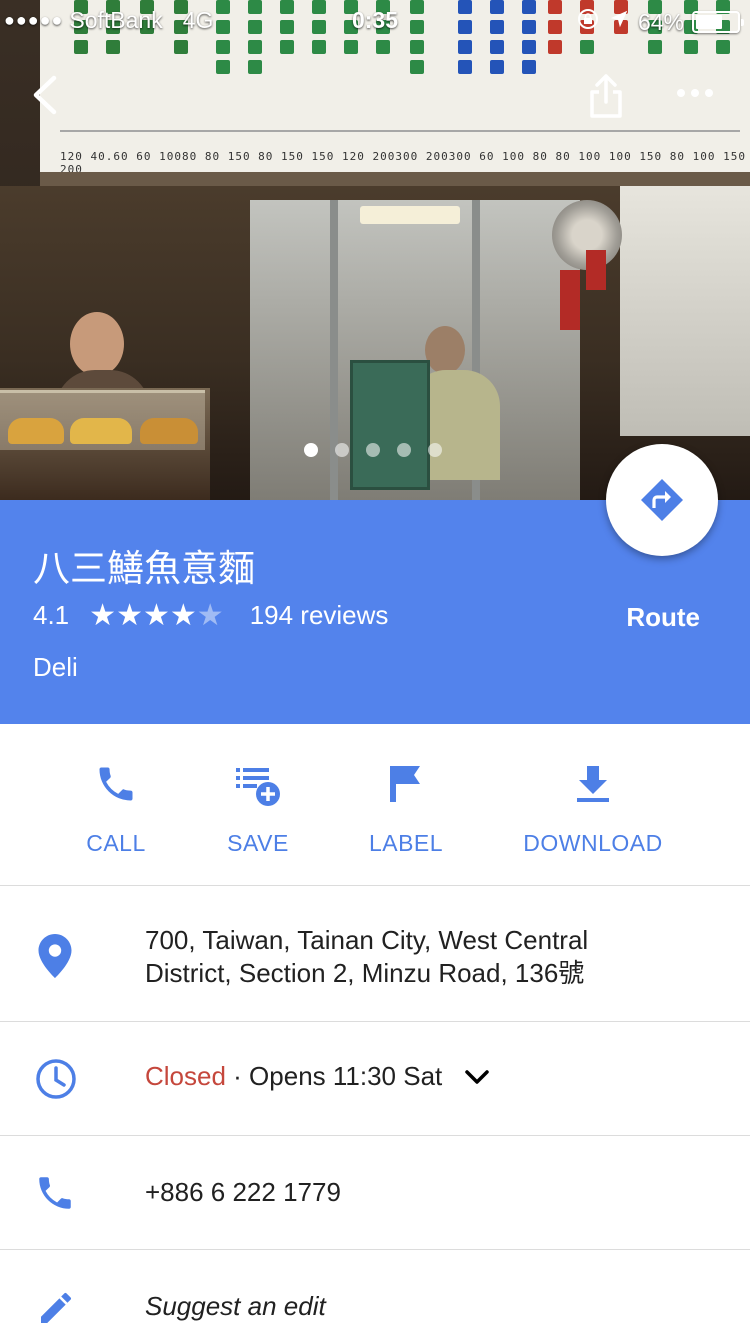  Describe the element at coordinates (56, 1081) in the screenshot. I see `clock-icon` at that location.